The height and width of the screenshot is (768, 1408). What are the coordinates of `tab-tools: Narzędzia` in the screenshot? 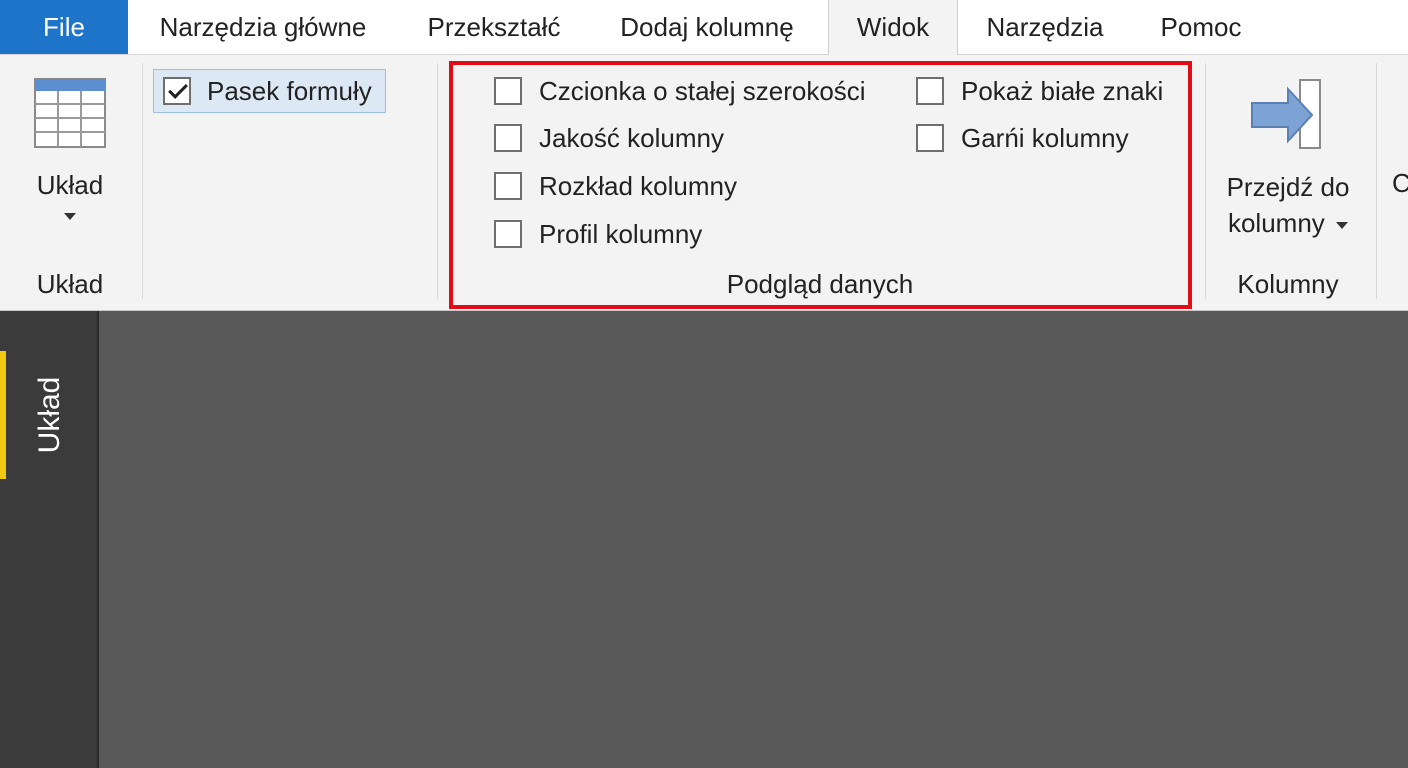 It's located at (1045, 27).